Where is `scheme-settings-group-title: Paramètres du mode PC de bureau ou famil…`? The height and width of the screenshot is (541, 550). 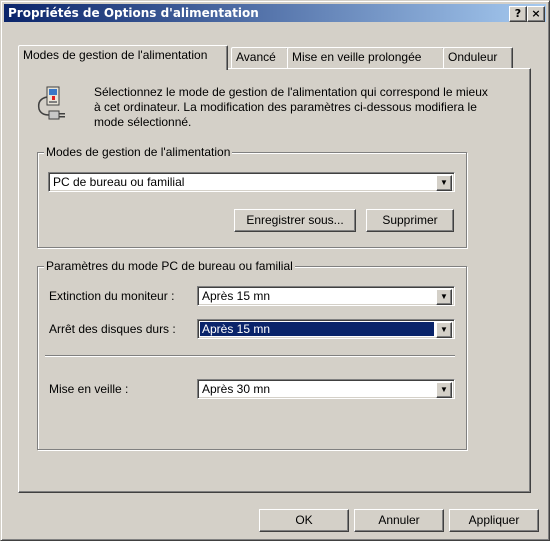 scheme-settings-group-title: Paramètres du mode PC de bureau ou famil… is located at coordinates (169, 266).